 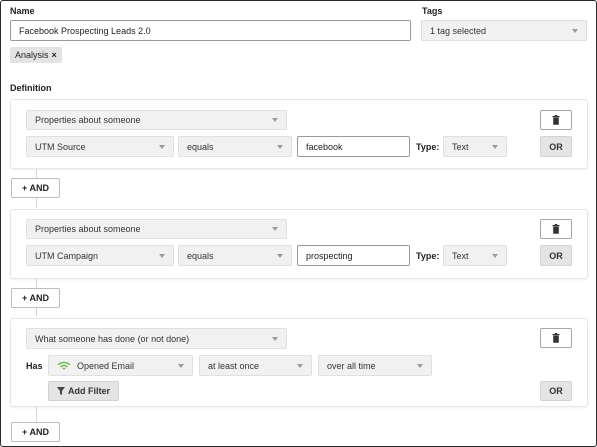 I want to click on property-value: UTM Campaign, so click(x=67, y=255).